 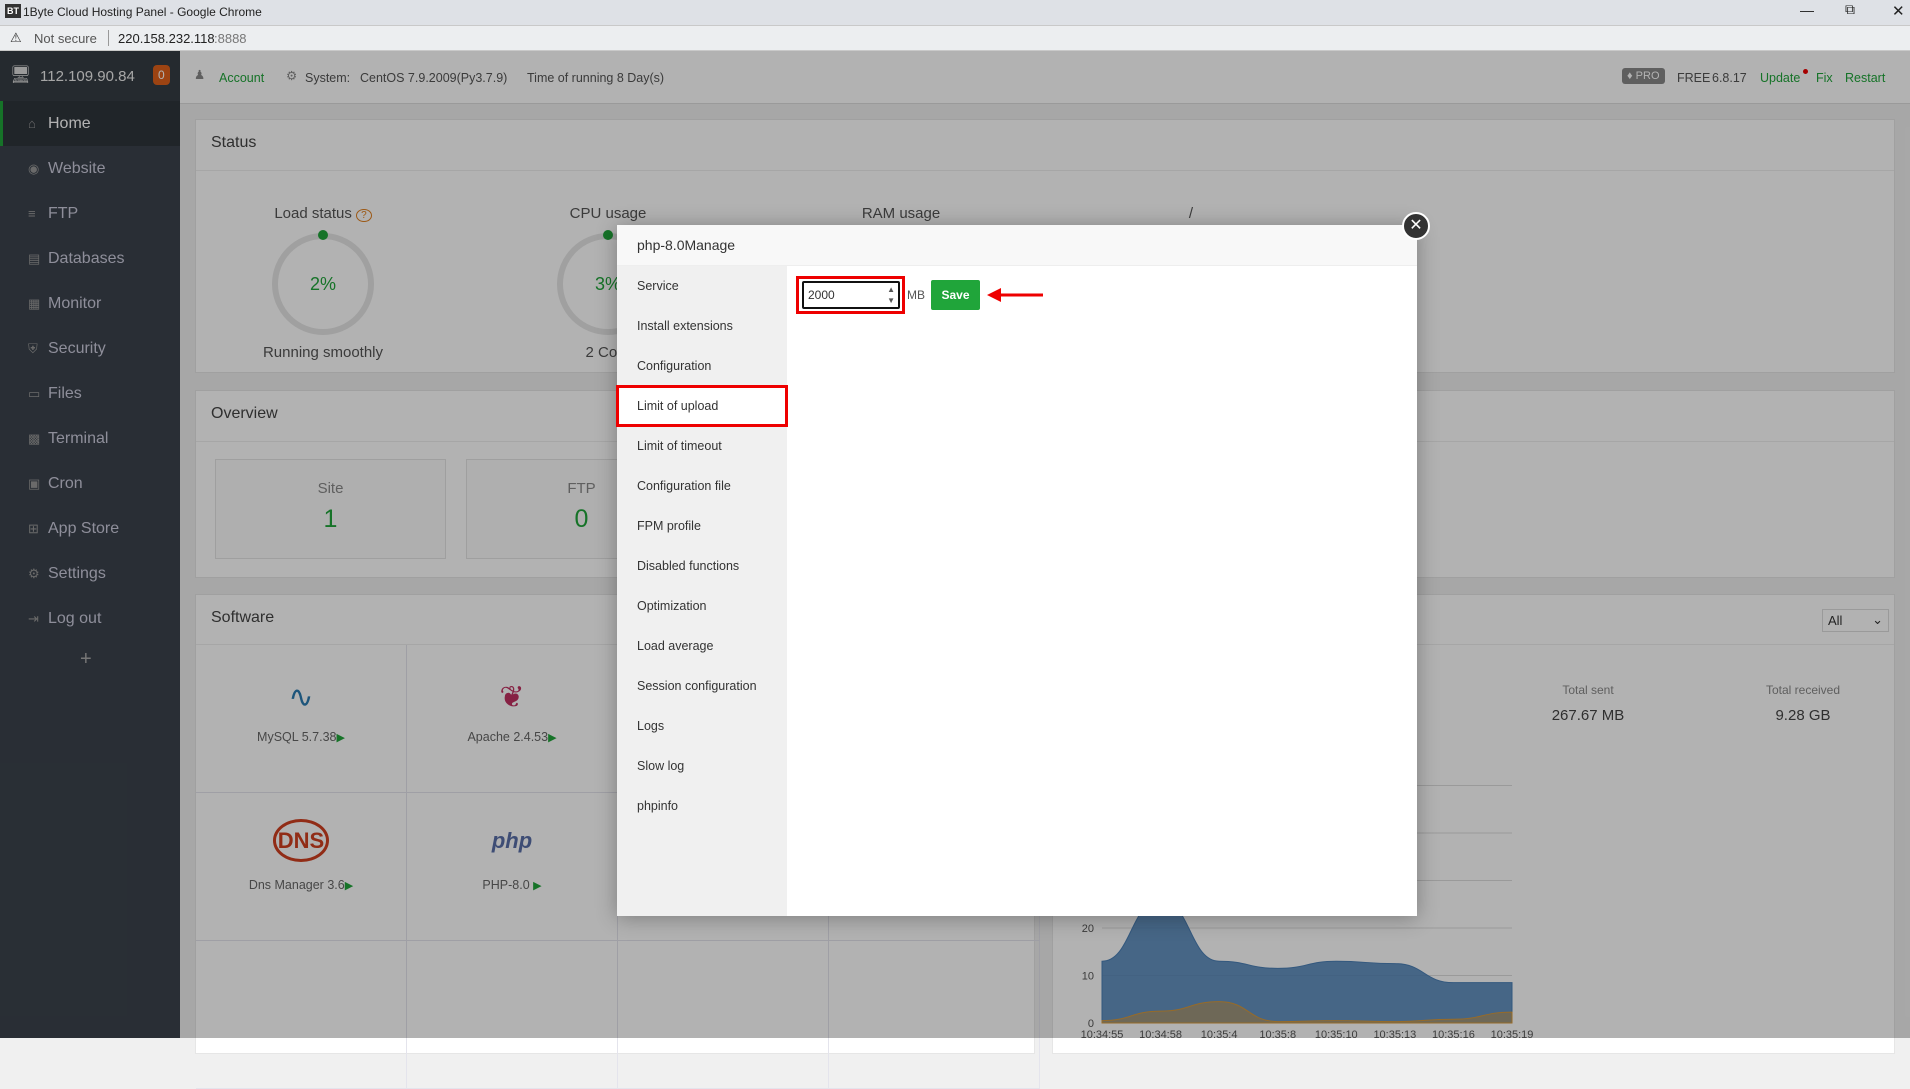 What do you see at coordinates (955, 38) in the screenshot?
I see `address-bar: ⚠ Not secure 220.158.232.118 :8888` at bounding box center [955, 38].